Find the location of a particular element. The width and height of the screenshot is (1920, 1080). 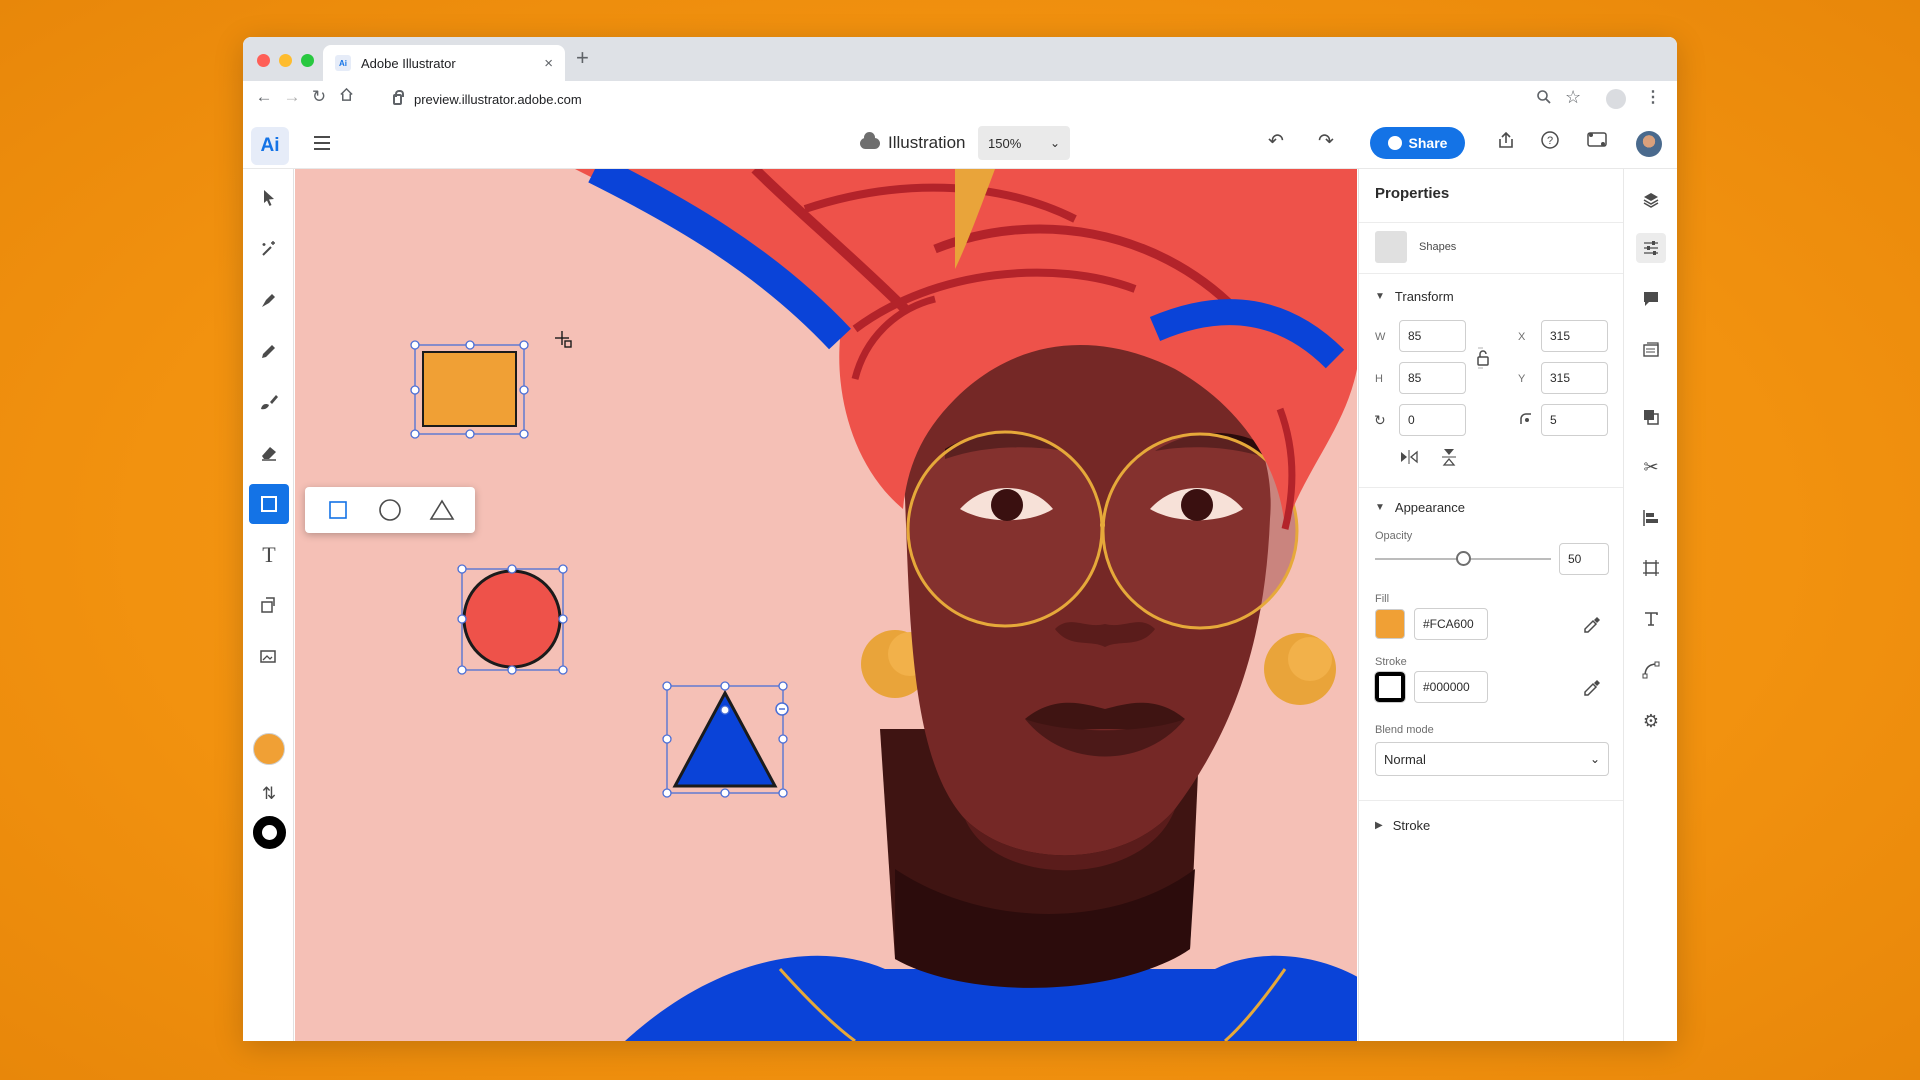

character-icon is located at coordinates (1651, 619).